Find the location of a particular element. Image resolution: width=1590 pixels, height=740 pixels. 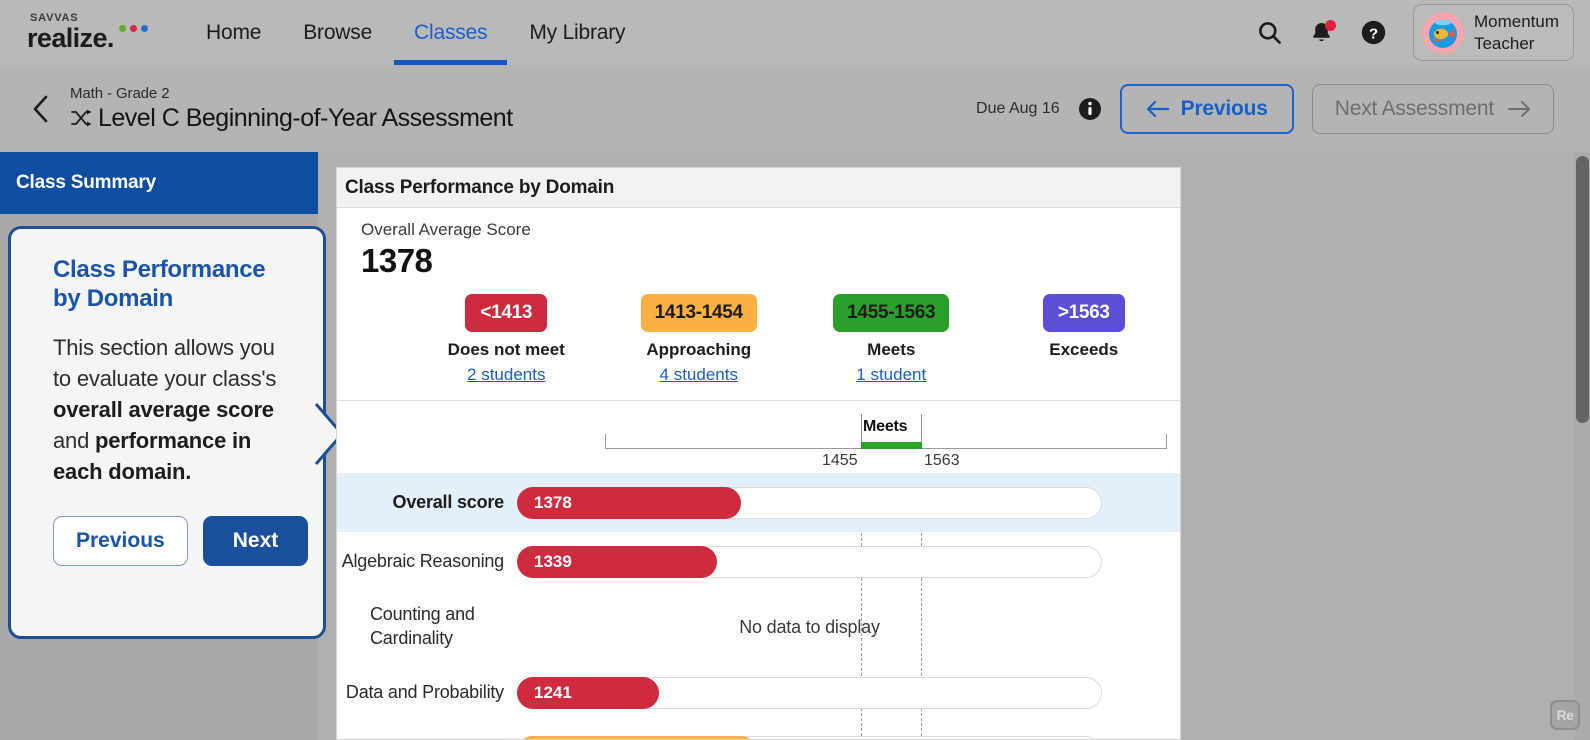

chart-row-label: Counting and Cardinality is located at coordinates (422, 626).